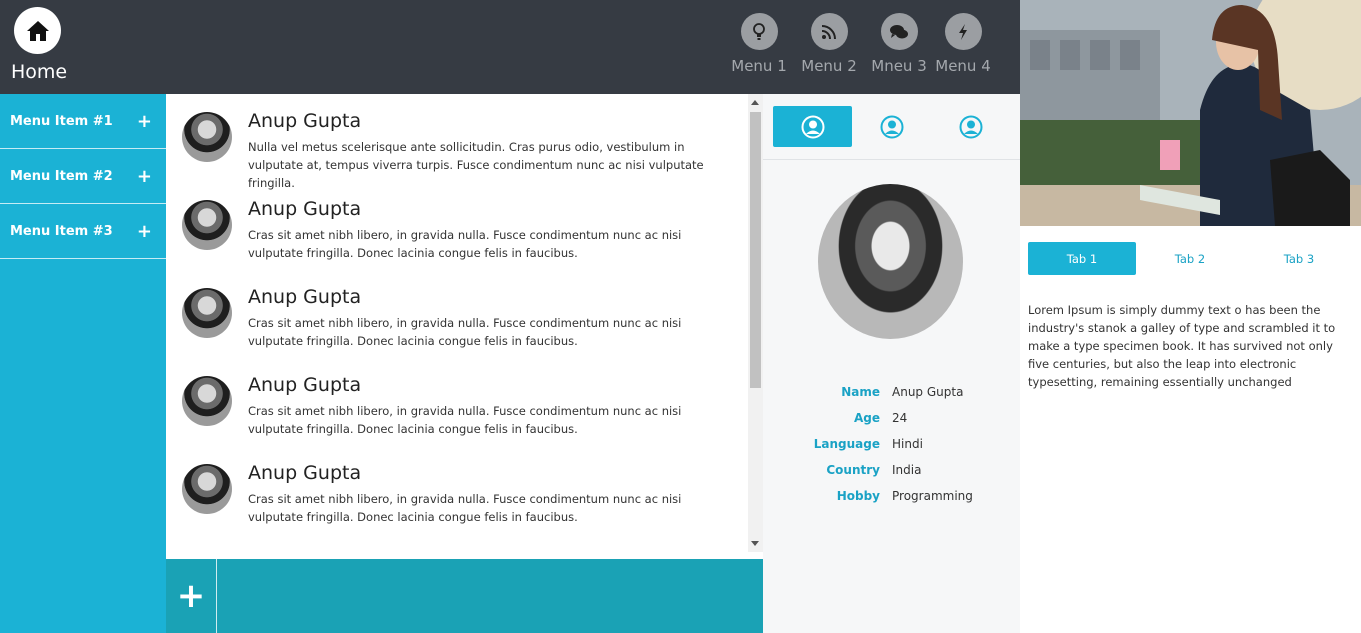 The width and height of the screenshot is (1361, 633). I want to click on field-label: Age, so click(866, 418).